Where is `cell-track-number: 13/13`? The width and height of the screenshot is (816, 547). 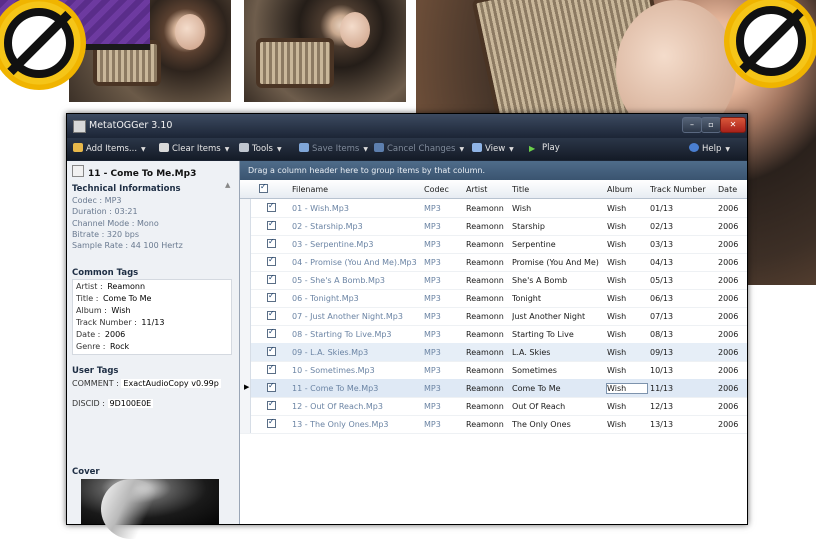
cell-track-number: 13/13 is located at coordinates (683, 424).